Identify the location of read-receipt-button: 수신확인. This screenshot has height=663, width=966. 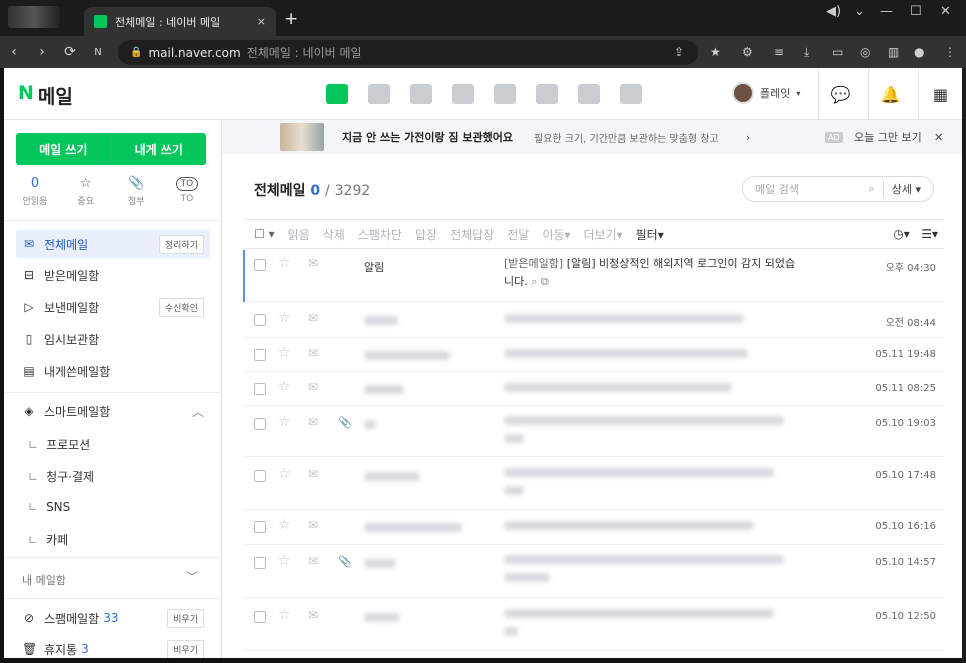
(181, 307).